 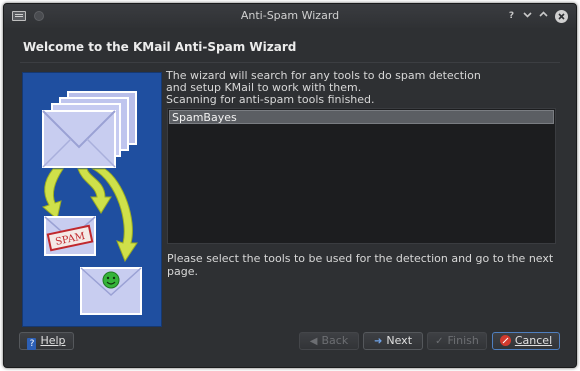 I want to click on help-icon: ?, so click(x=32, y=344).